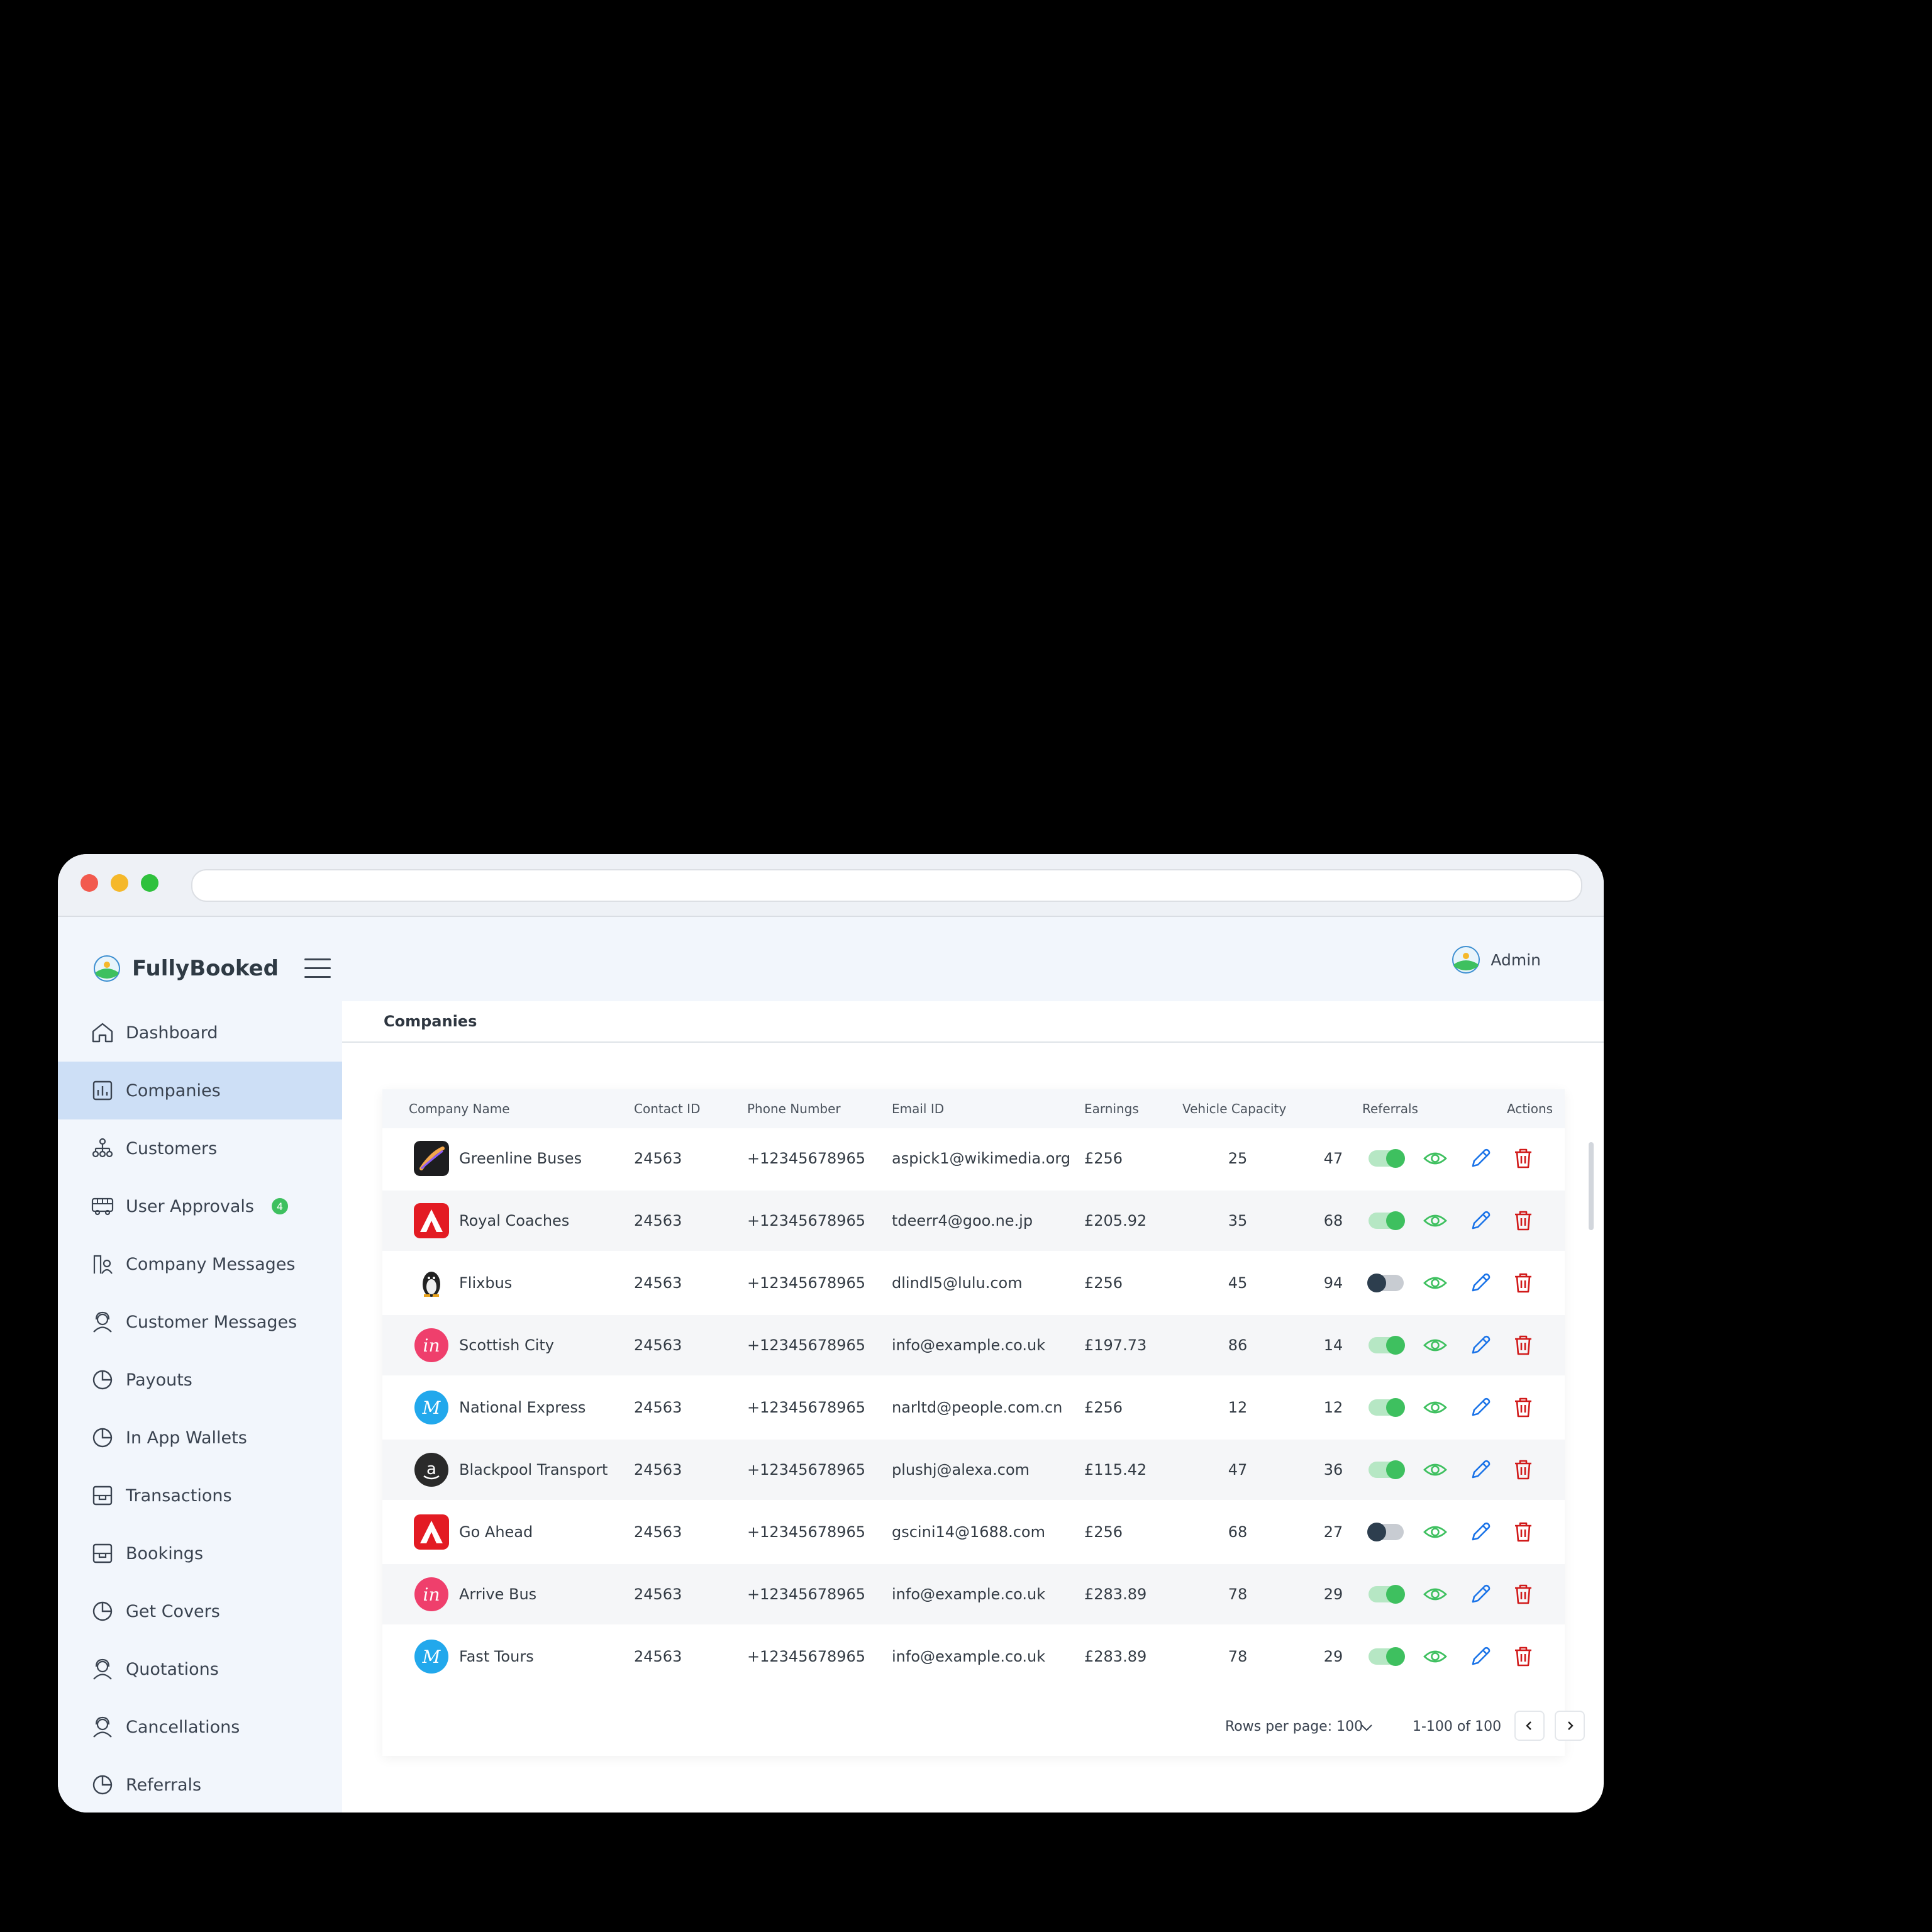 The height and width of the screenshot is (1932, 1932). I want to click on header-email-id: Email ID, so click(918, 1108).